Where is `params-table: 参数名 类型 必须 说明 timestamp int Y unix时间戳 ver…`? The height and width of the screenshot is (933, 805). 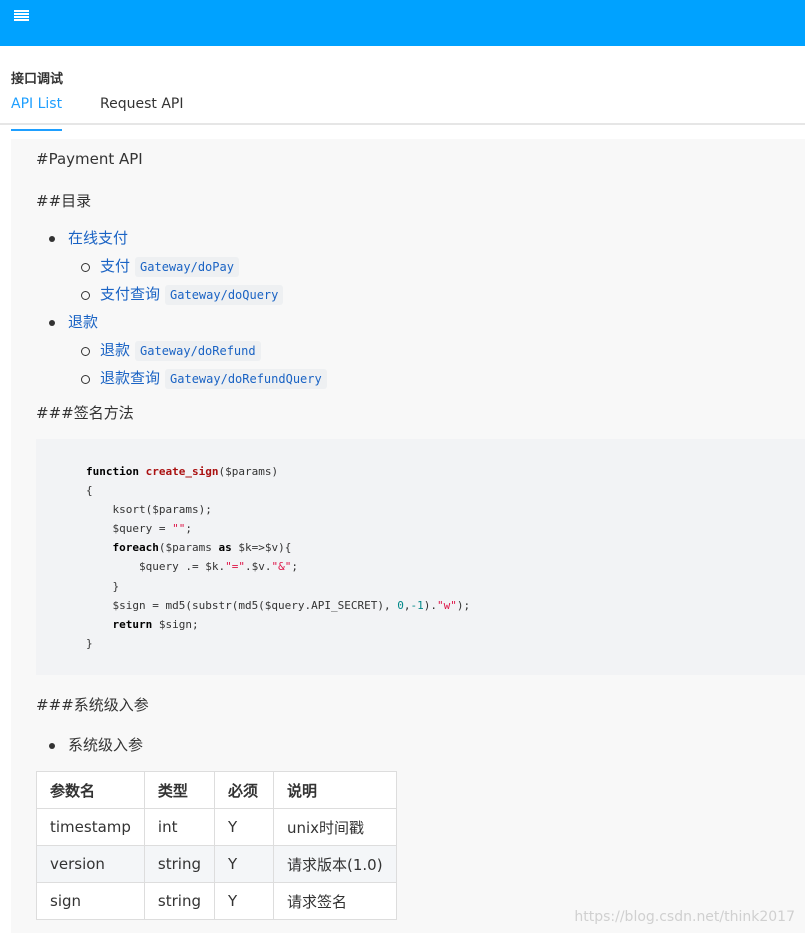 params-table: 参数名 类型 必须 说明 timestamp int Y unix时间戳 ver… is located at coordinates (216, 845).